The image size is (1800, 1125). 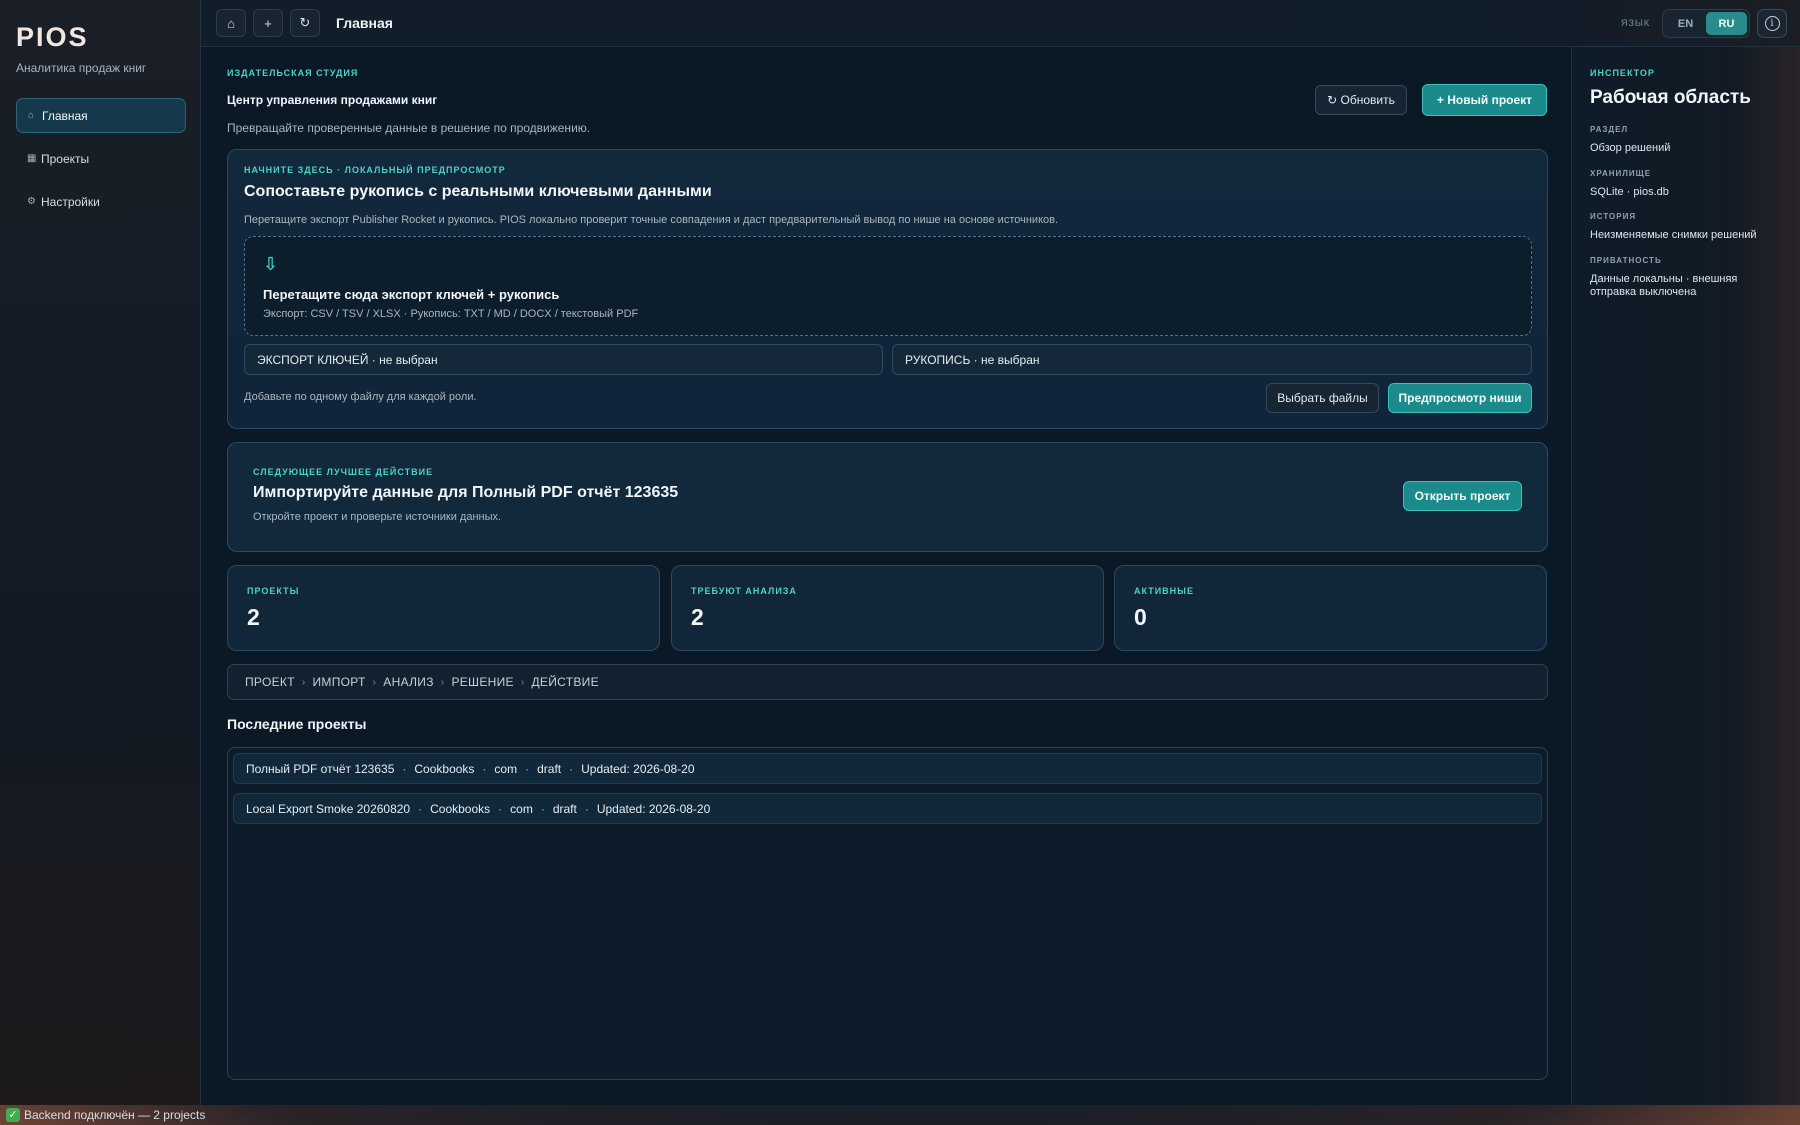 I want to click on refresh-icon: ↻, so click(x=305, y=22).